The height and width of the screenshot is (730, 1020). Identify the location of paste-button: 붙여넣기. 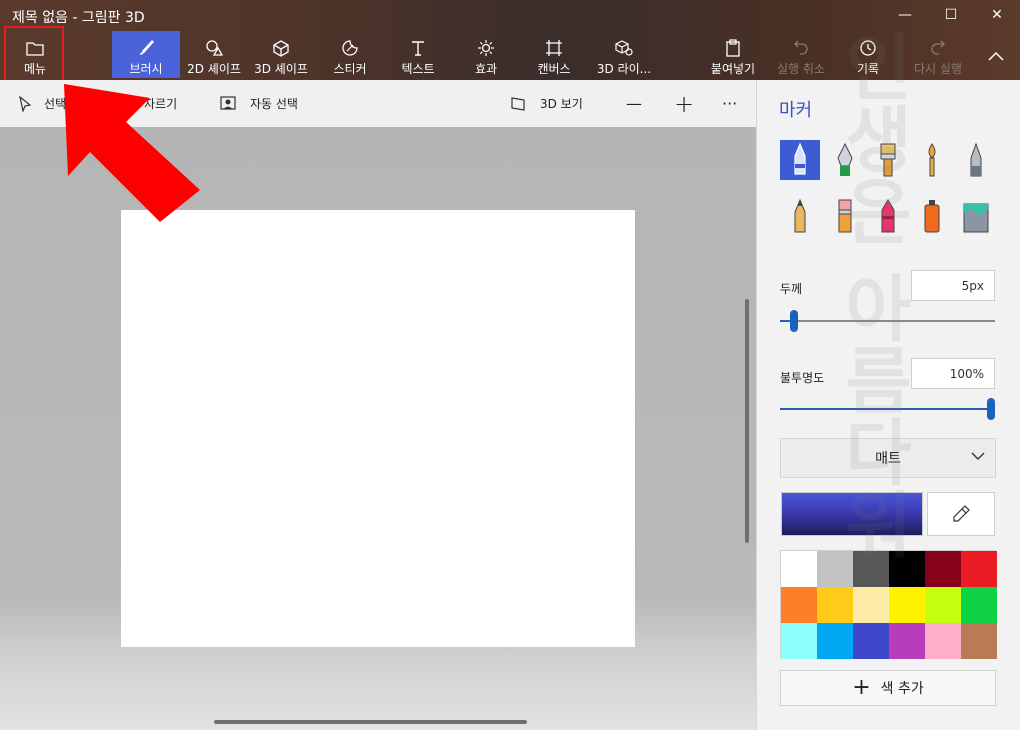
(733, 54).